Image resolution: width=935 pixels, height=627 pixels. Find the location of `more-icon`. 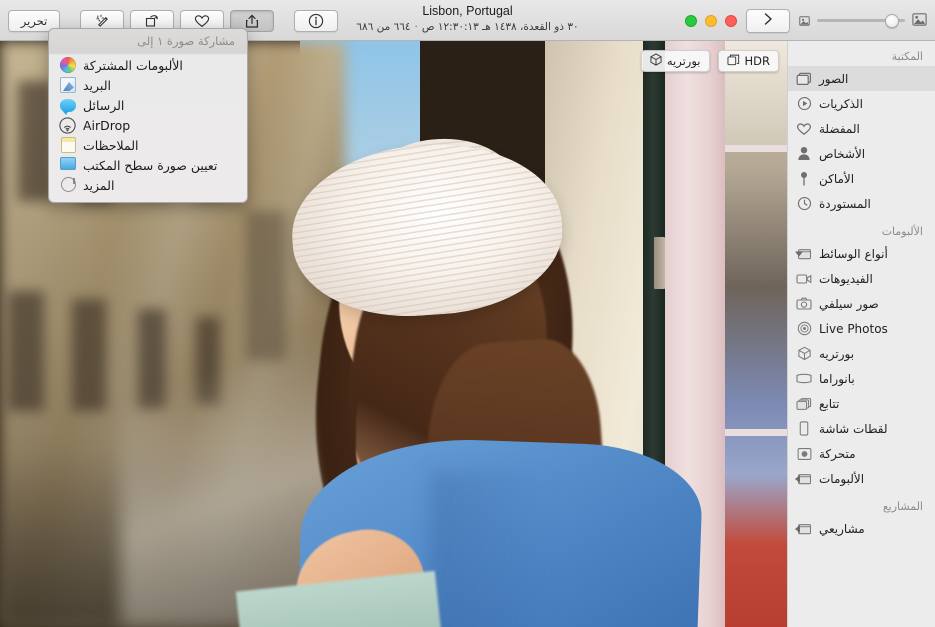

more-icon is located at coordinates (67, 185).